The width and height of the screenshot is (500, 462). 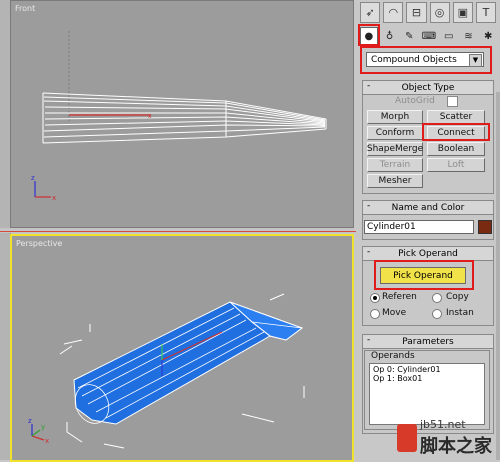 I want to click on object-type-header: - Object Type, so click(x=428, y=87).